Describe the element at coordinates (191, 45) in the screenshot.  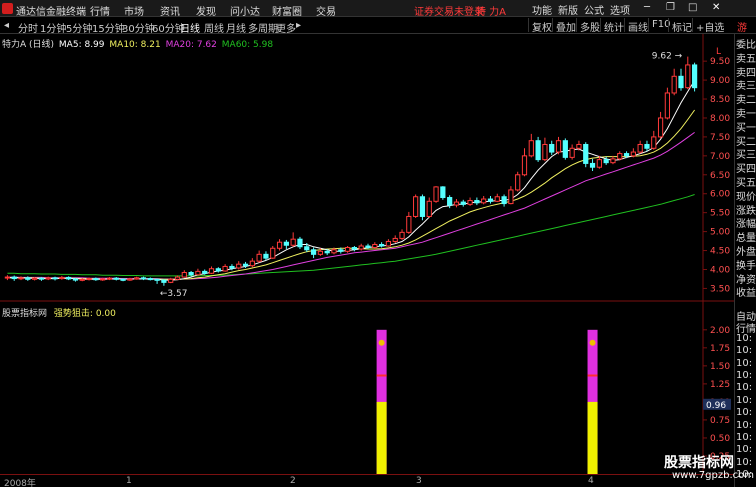
I see `legend-ma20: MA20: 7.62` at that location.